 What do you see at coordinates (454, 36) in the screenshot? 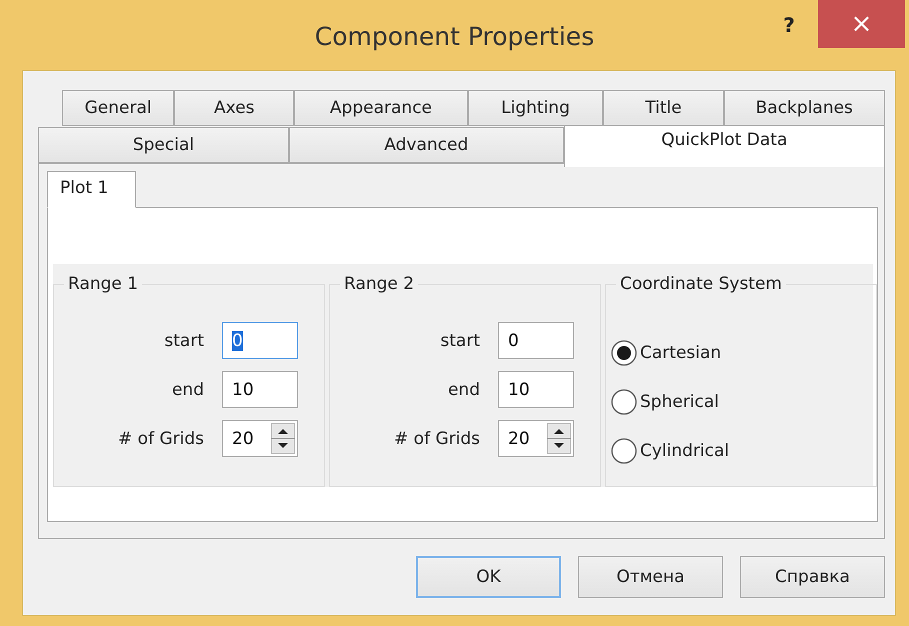
I see `window-title: Component Properties` at bounding box center [454, 36].